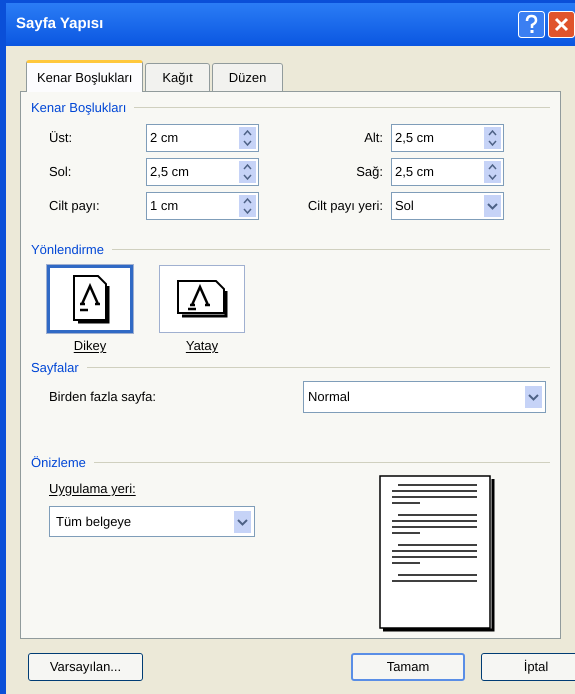 This screenshot has width=575, height=694. What do you see at coordinates (447, 206) in the screenshot?
I see `dropdown-field: Sol` at bounding box center [447, 206].